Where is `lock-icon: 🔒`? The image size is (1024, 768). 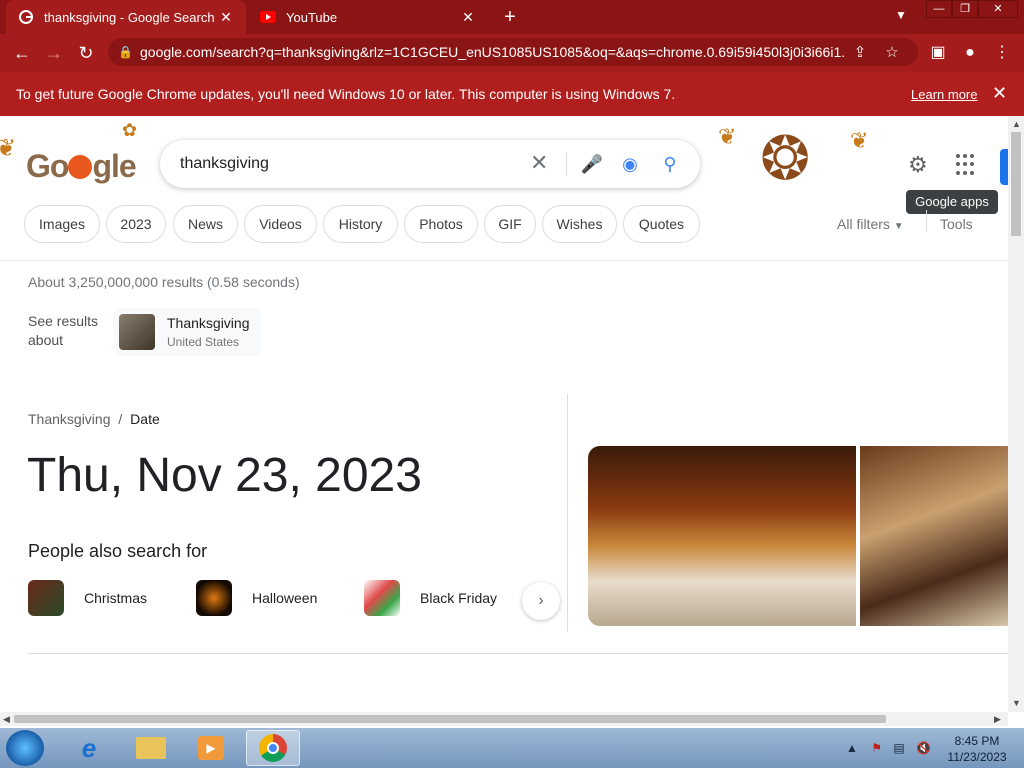
lock-icon: 🔒 is located at coordinates (125, 52).